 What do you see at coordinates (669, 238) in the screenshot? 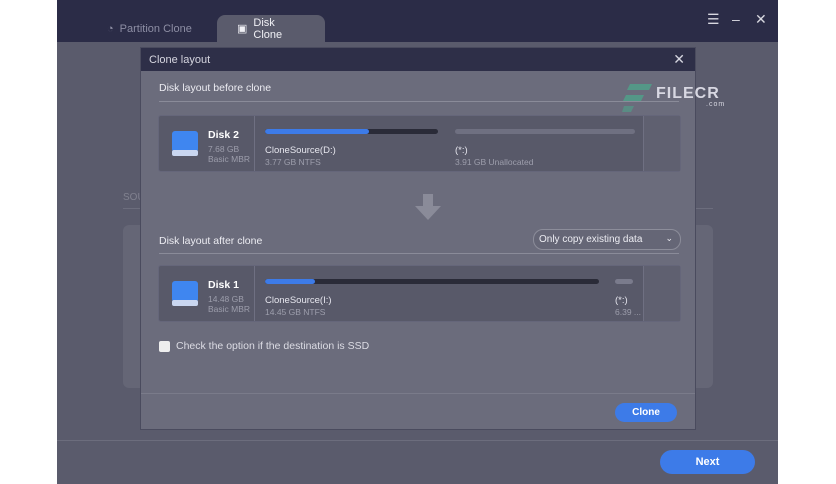
I see `chevron-down-icon: ⌄` at bounding box center [669, 238].